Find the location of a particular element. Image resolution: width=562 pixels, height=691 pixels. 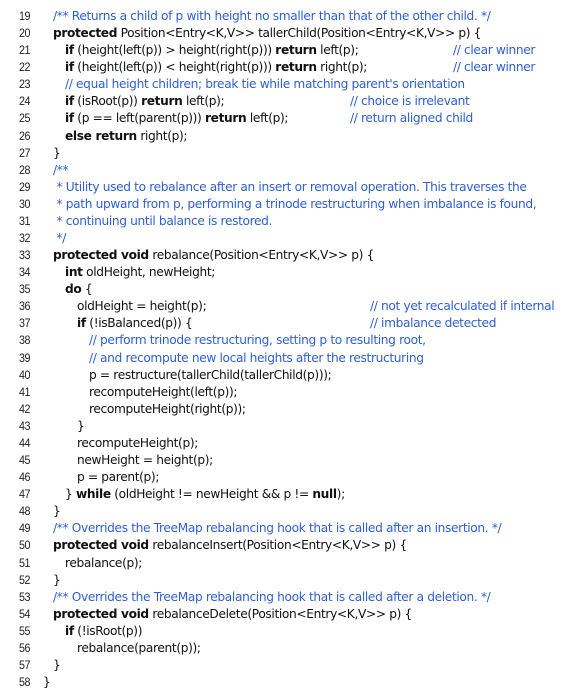

keyword: int is located at coordinates (74, 272).